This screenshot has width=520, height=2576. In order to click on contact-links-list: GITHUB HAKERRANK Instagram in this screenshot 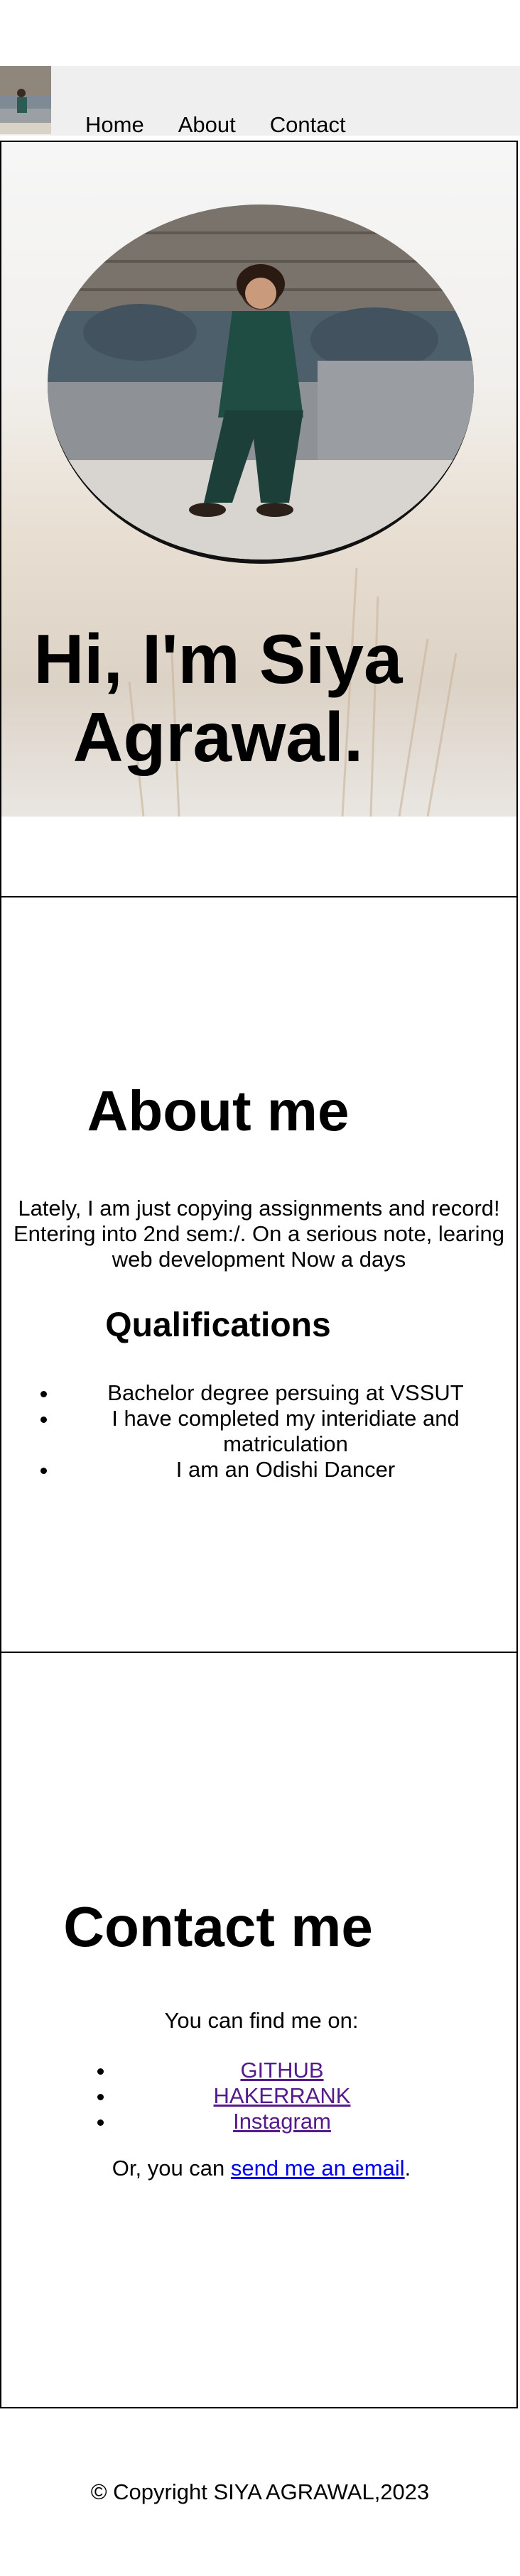, I will do `click(272, 2096)`.